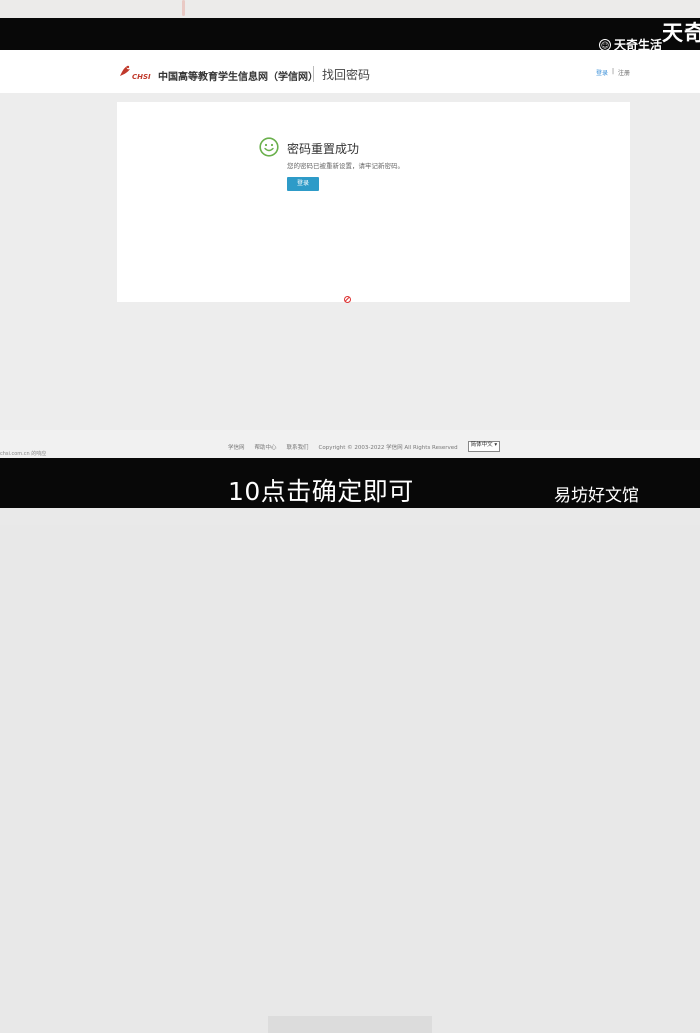  I want to click on user-nav: 登录 | 注册, so click(613, 72).